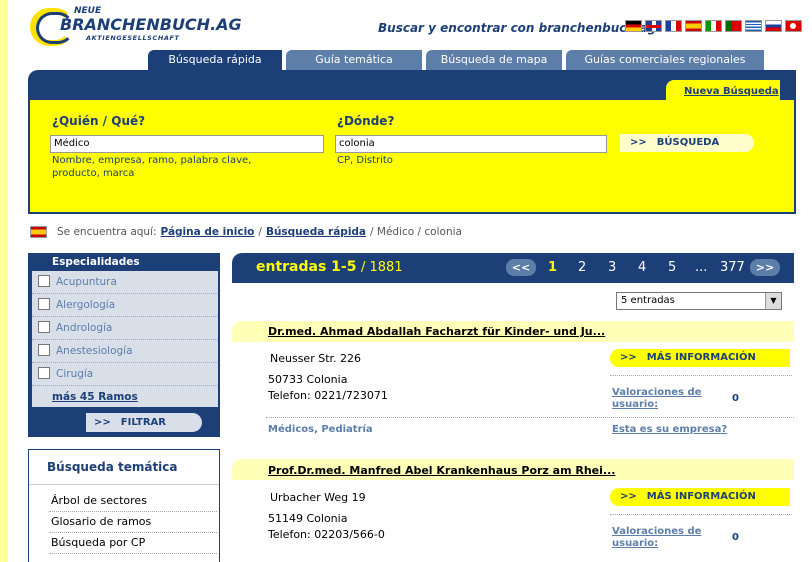 The width and height of the screenshot is (812, 562). Describe the element at coordinates (125, 374) in the screenshot. I see `specialty-item: Cirugía` at that location.